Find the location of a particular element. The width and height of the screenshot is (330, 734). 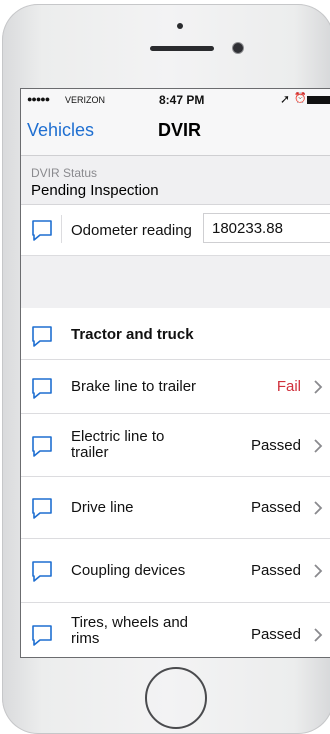

dvir-status-value: Pending Inspection is located at coordinates (95, 190).